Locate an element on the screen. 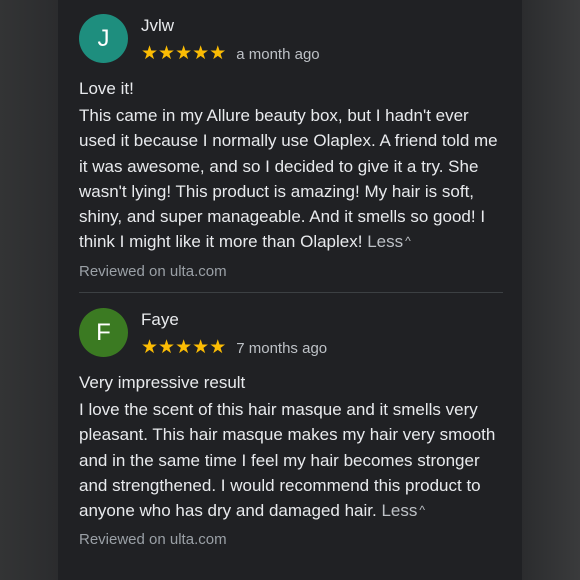 This screenshot has width=580, height=580. review-meta: ★ ★ ★ ★ ★ a month ago is located at coordinates (230, 54).